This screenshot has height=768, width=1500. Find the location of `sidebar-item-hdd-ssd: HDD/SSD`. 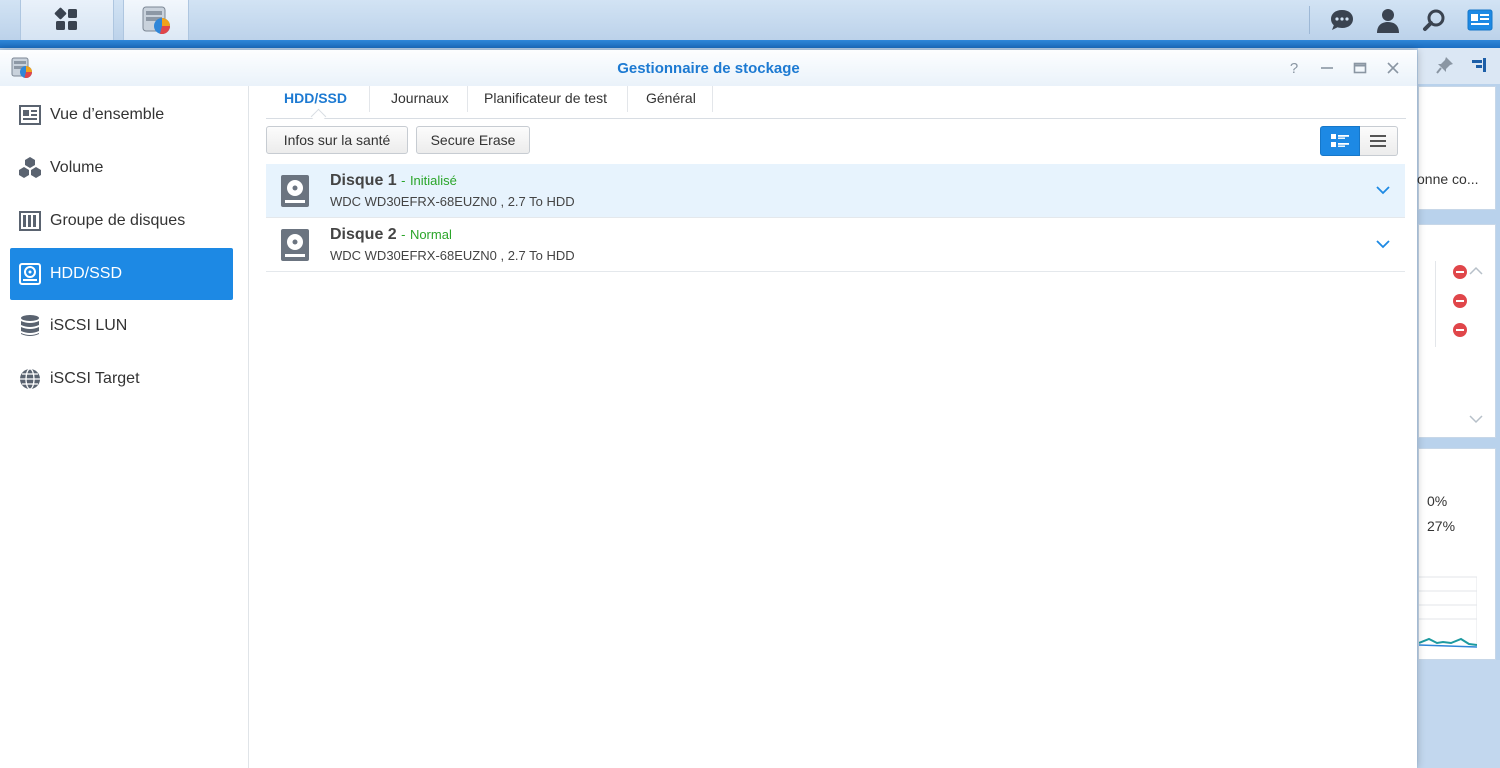

sidebar-item-hdd-ssd: HDD/SSD is located at coordinates (121, 274).